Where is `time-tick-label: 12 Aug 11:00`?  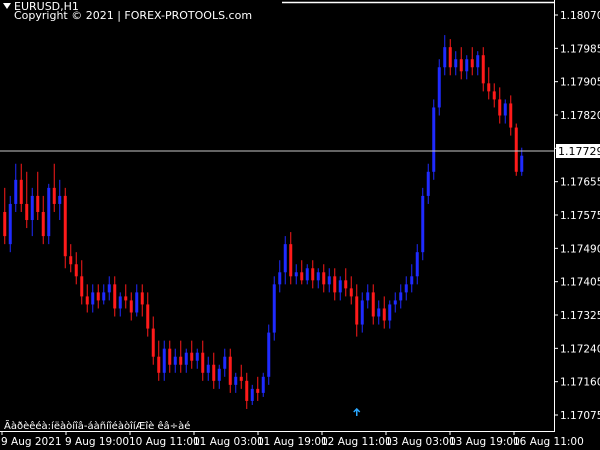
time-tick-label: 12 Aug 11:00 is located at coordinates (356, 442).